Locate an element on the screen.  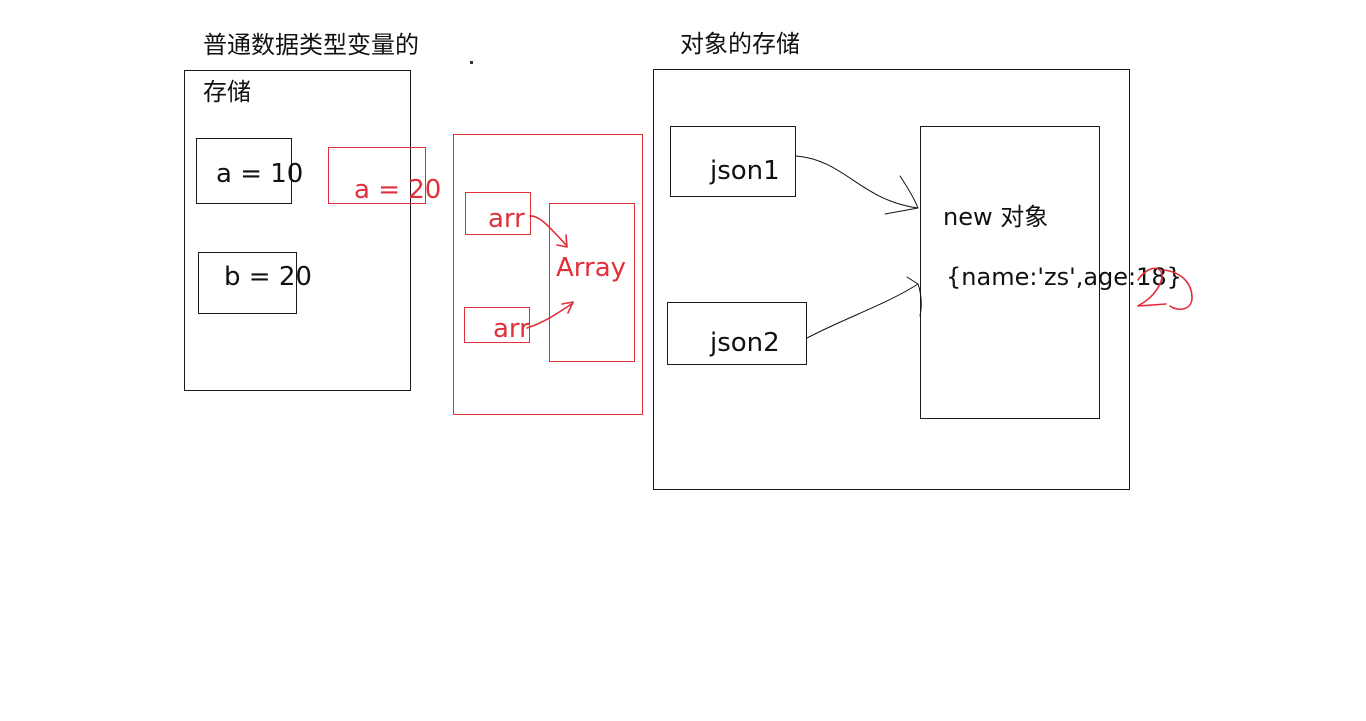
object-title: 对象的存储 is located at coordinates (740, 44).